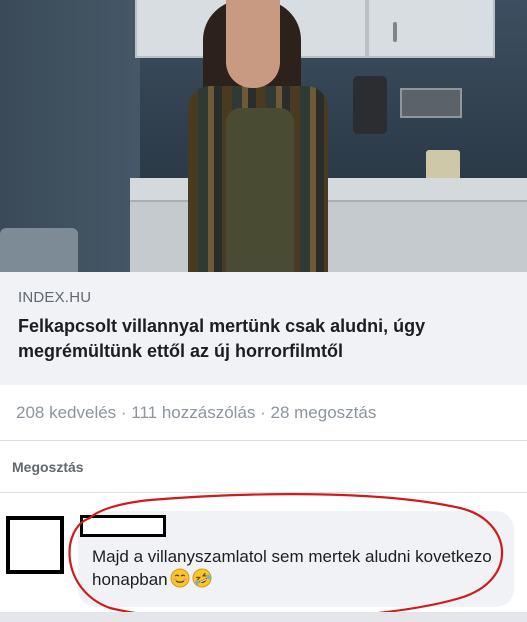 This screenshot has height=622, width=527. I want to click on photo-person-tshirt, so click(260, 190).